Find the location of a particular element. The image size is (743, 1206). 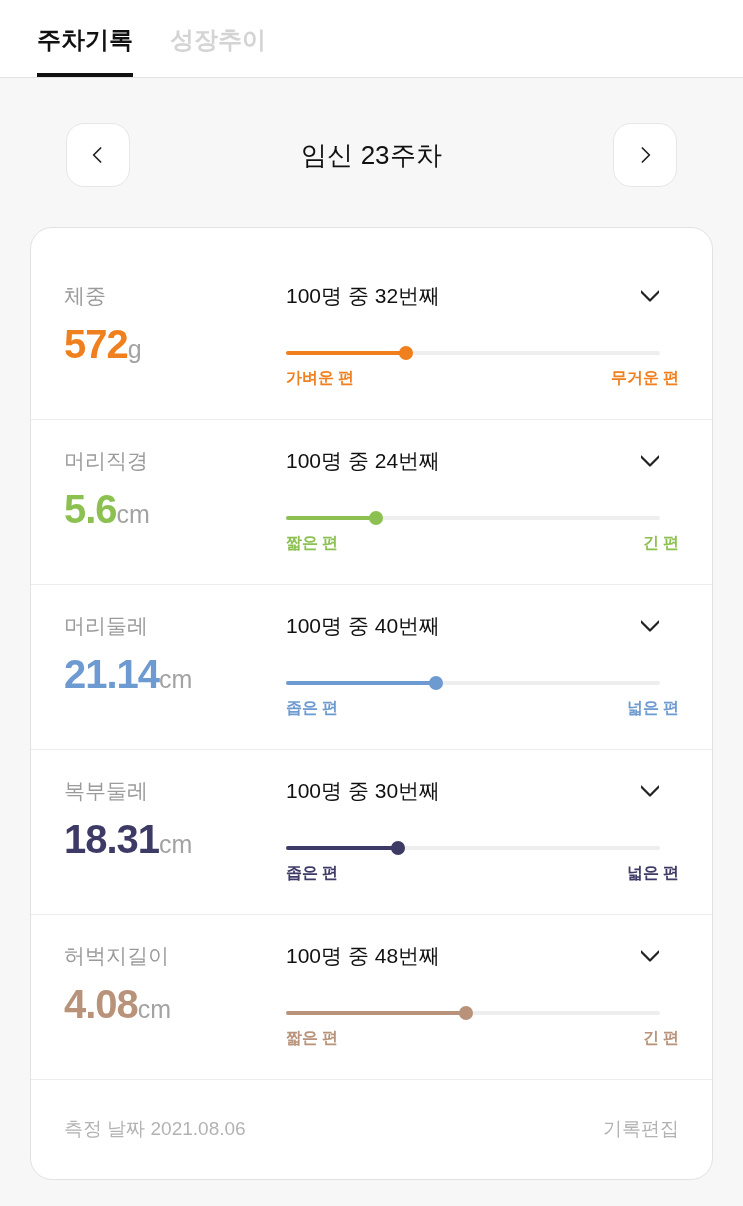

measure-value: 21.14 is located at coordinates (112, 674).